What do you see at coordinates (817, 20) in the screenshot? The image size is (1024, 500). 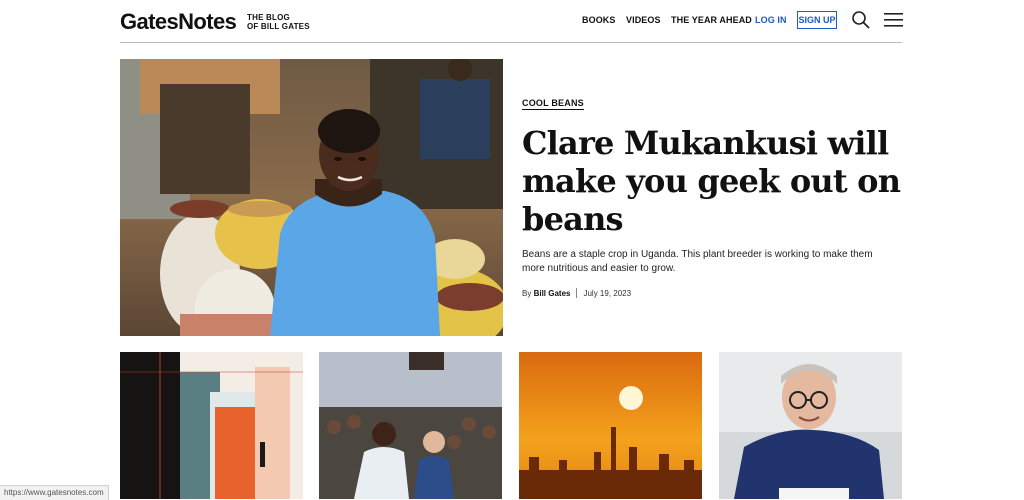 I see `signup-button: SIGN UP` at bounding box center [817, 20].